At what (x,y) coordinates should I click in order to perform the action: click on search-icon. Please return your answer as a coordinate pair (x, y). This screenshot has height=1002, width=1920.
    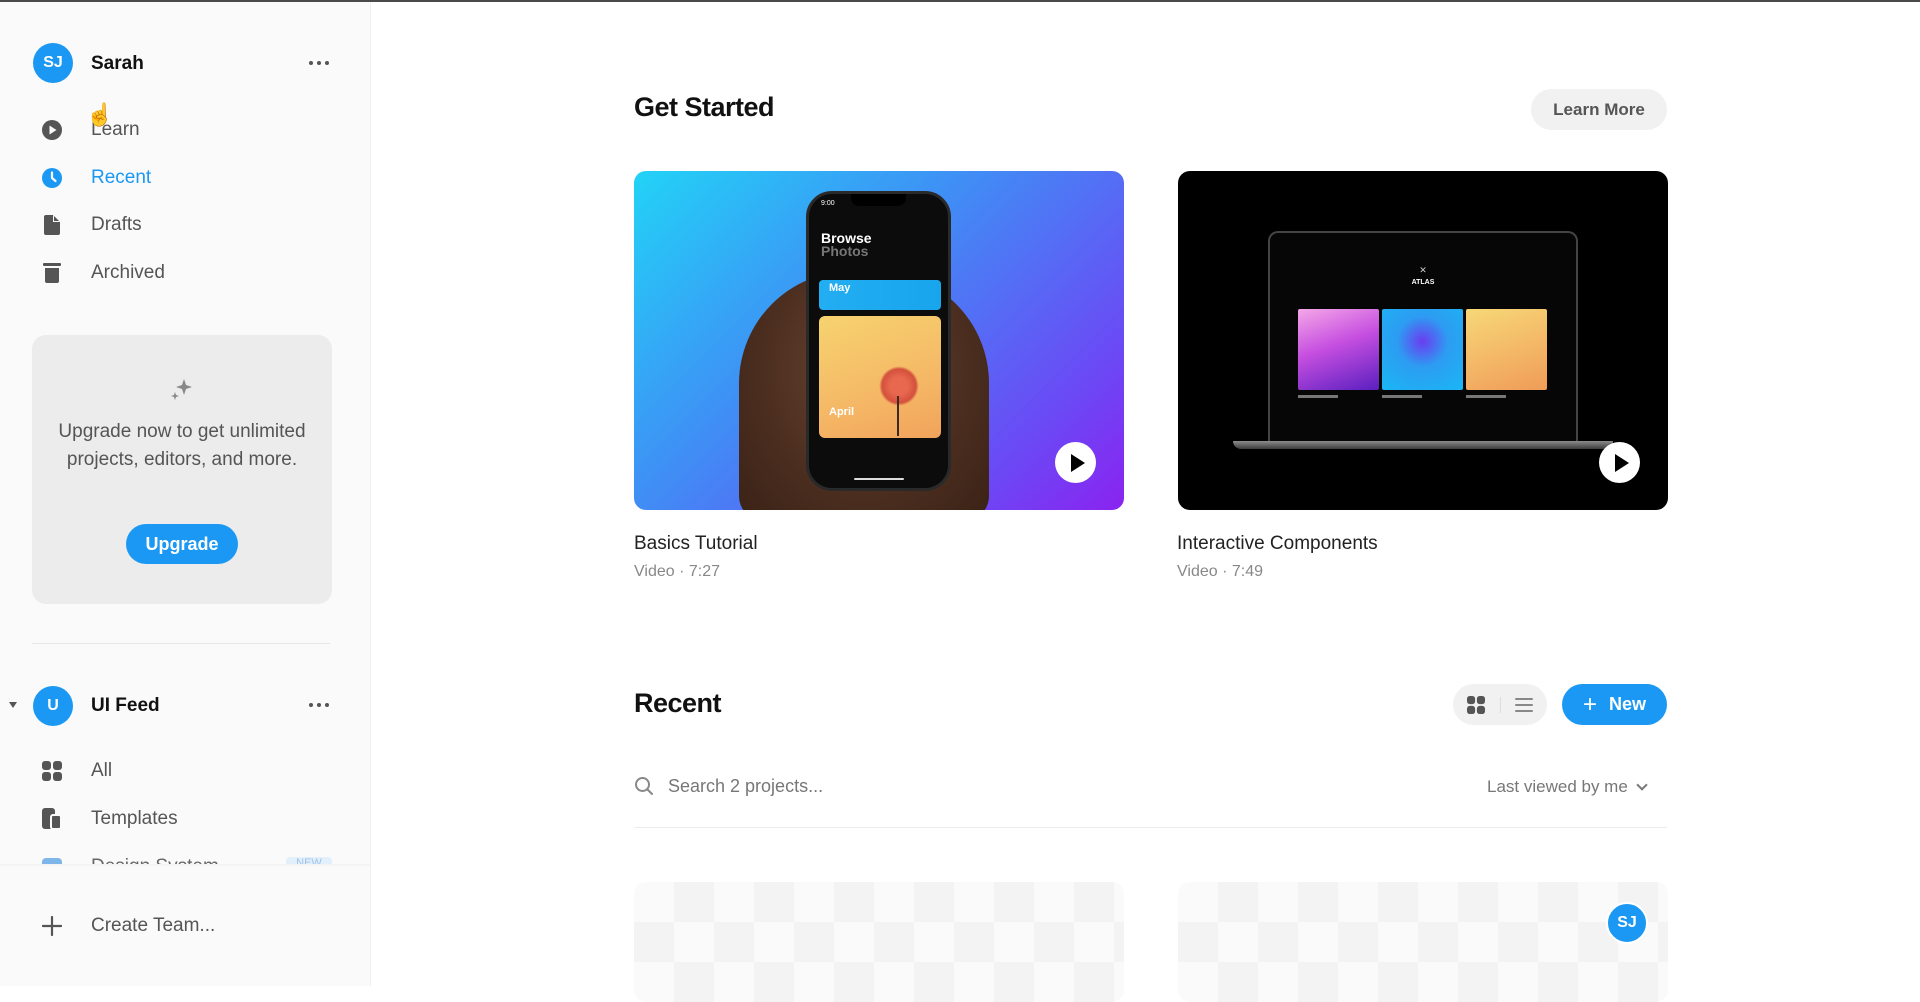
    Looking at the image, I should click on (644, 786).